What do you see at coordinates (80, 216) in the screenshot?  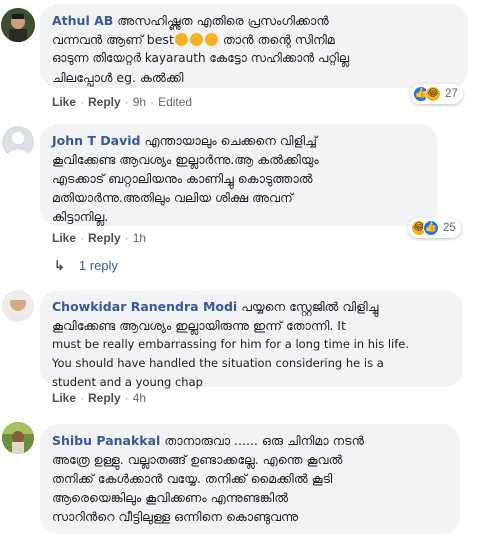 I see `comment-text-line: കിട്ടാനില്ല.` at bounding box center [80, 216].